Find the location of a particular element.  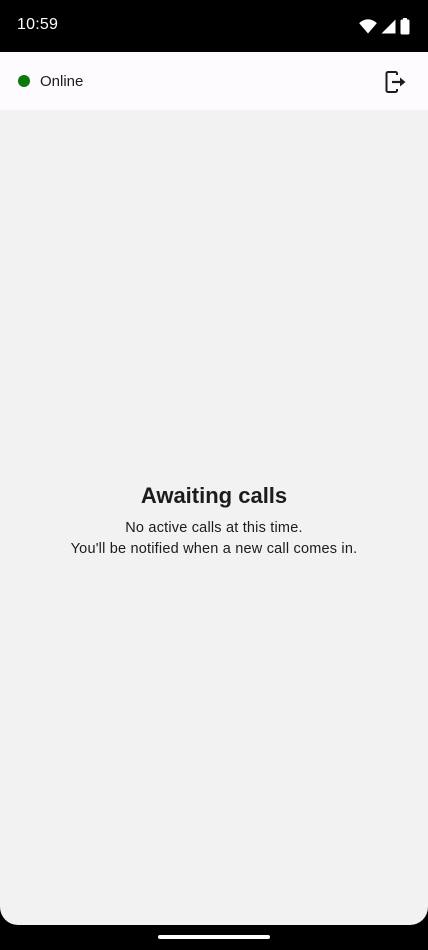

status-icons is located at coordinates (384, 26).